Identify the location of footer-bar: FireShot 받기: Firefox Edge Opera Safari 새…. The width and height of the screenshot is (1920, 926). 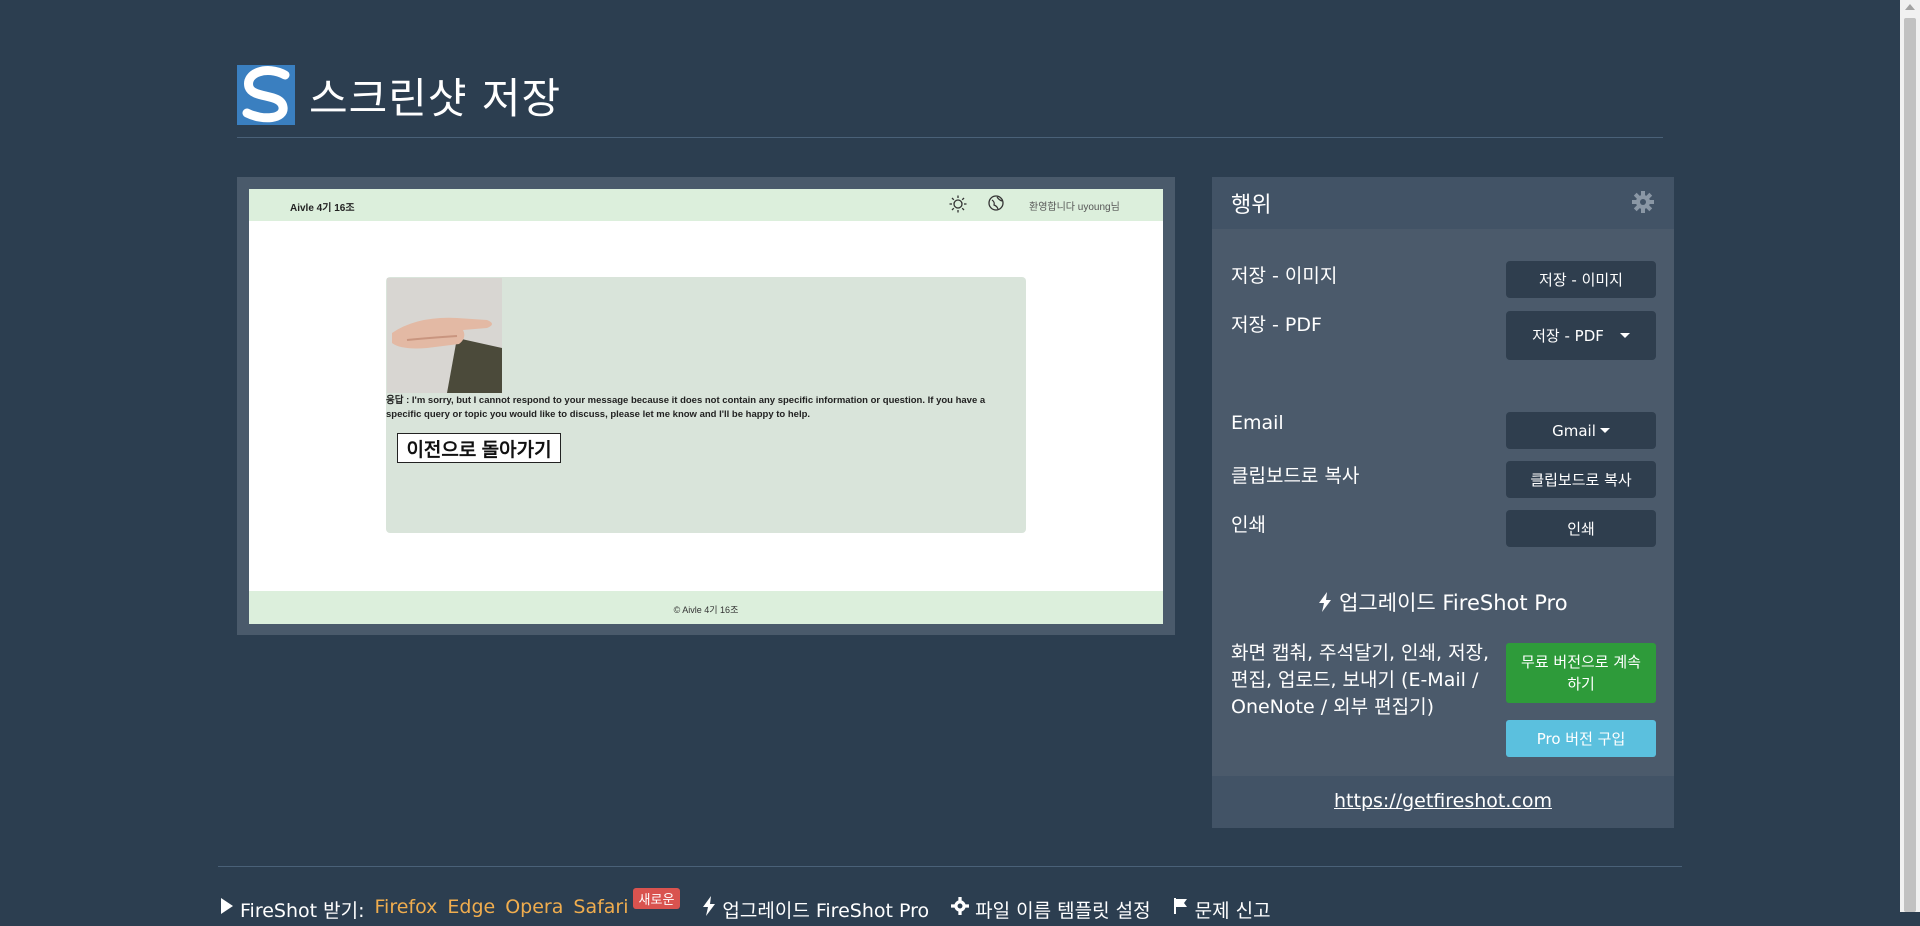
(745, 907).